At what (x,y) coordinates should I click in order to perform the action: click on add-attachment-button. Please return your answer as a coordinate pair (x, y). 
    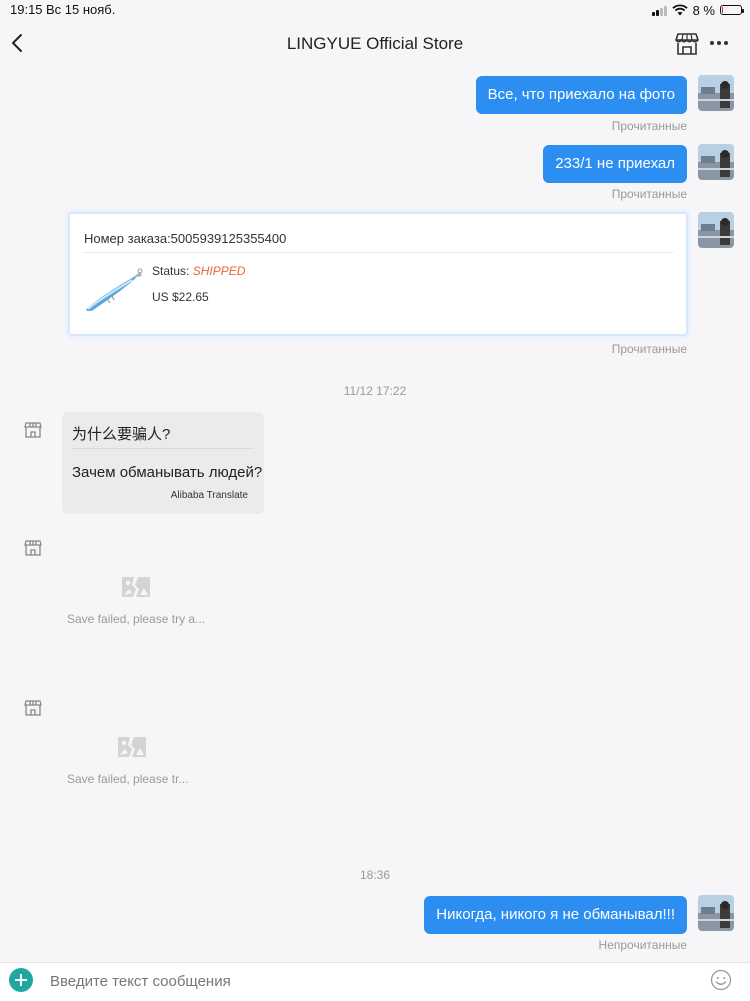
    Looking at the image, I should click on (21, 980).